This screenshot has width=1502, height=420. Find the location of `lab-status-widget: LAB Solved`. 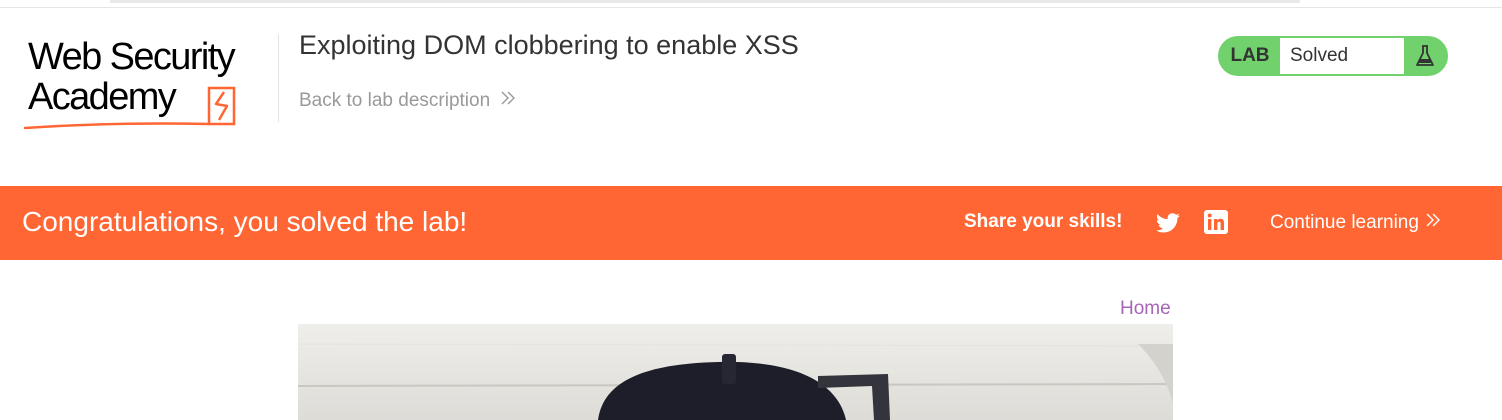

lab-status-widget: LAB Solved is located at coordinates (1333, 56).